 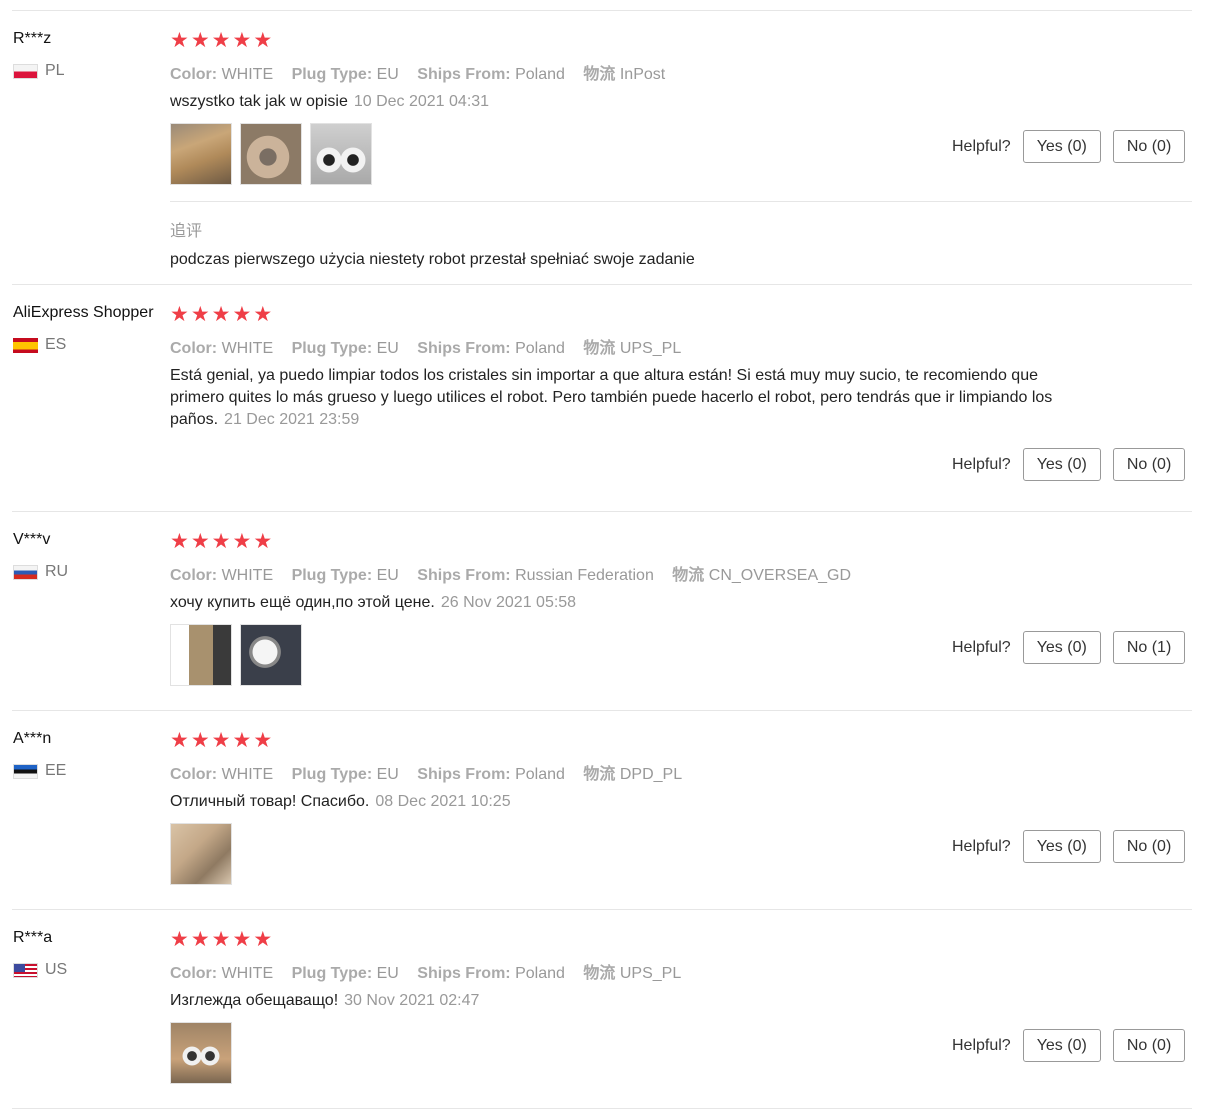 What do you see at coordinates (56, 344) in the screenshot?
I see `country-code: ES` at bounding box center [56, 344].